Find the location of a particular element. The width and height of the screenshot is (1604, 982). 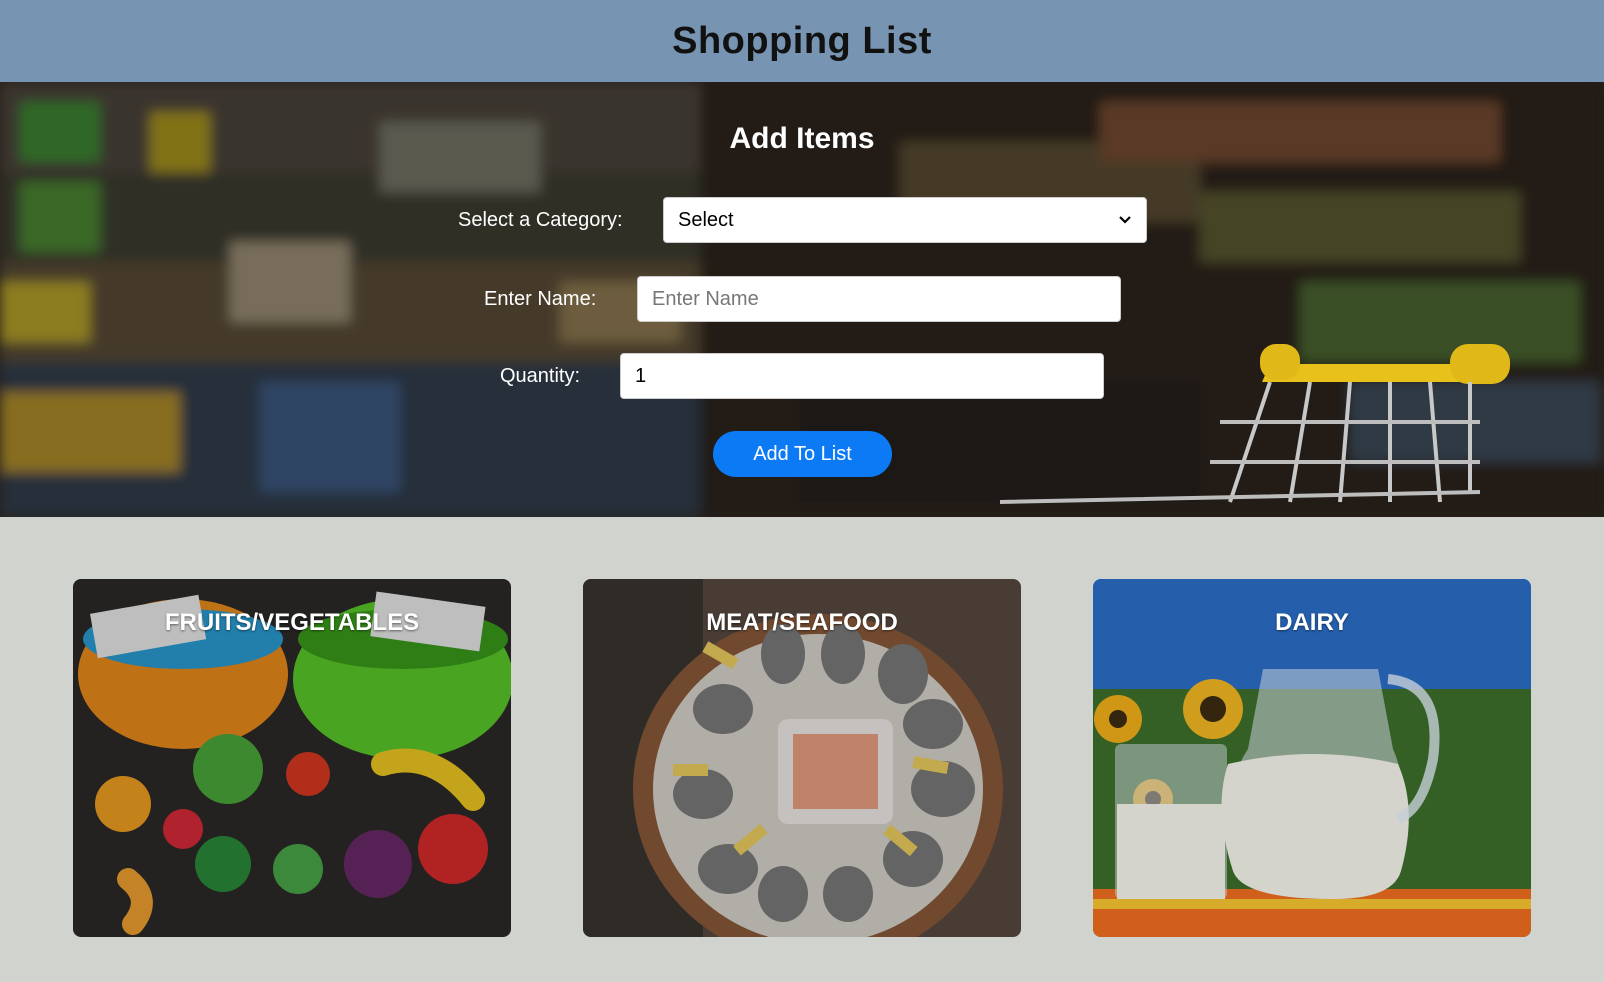

category-label: Select a Category: is located at coordinates (540, 219).